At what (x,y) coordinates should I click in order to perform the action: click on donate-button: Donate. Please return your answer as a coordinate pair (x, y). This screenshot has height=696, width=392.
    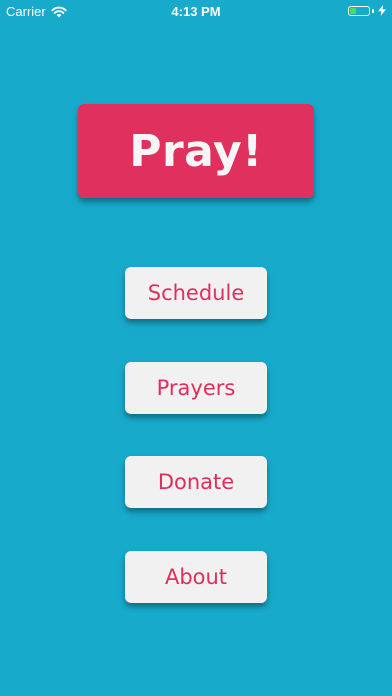
    Looking at the image, I should click on (196, 482).